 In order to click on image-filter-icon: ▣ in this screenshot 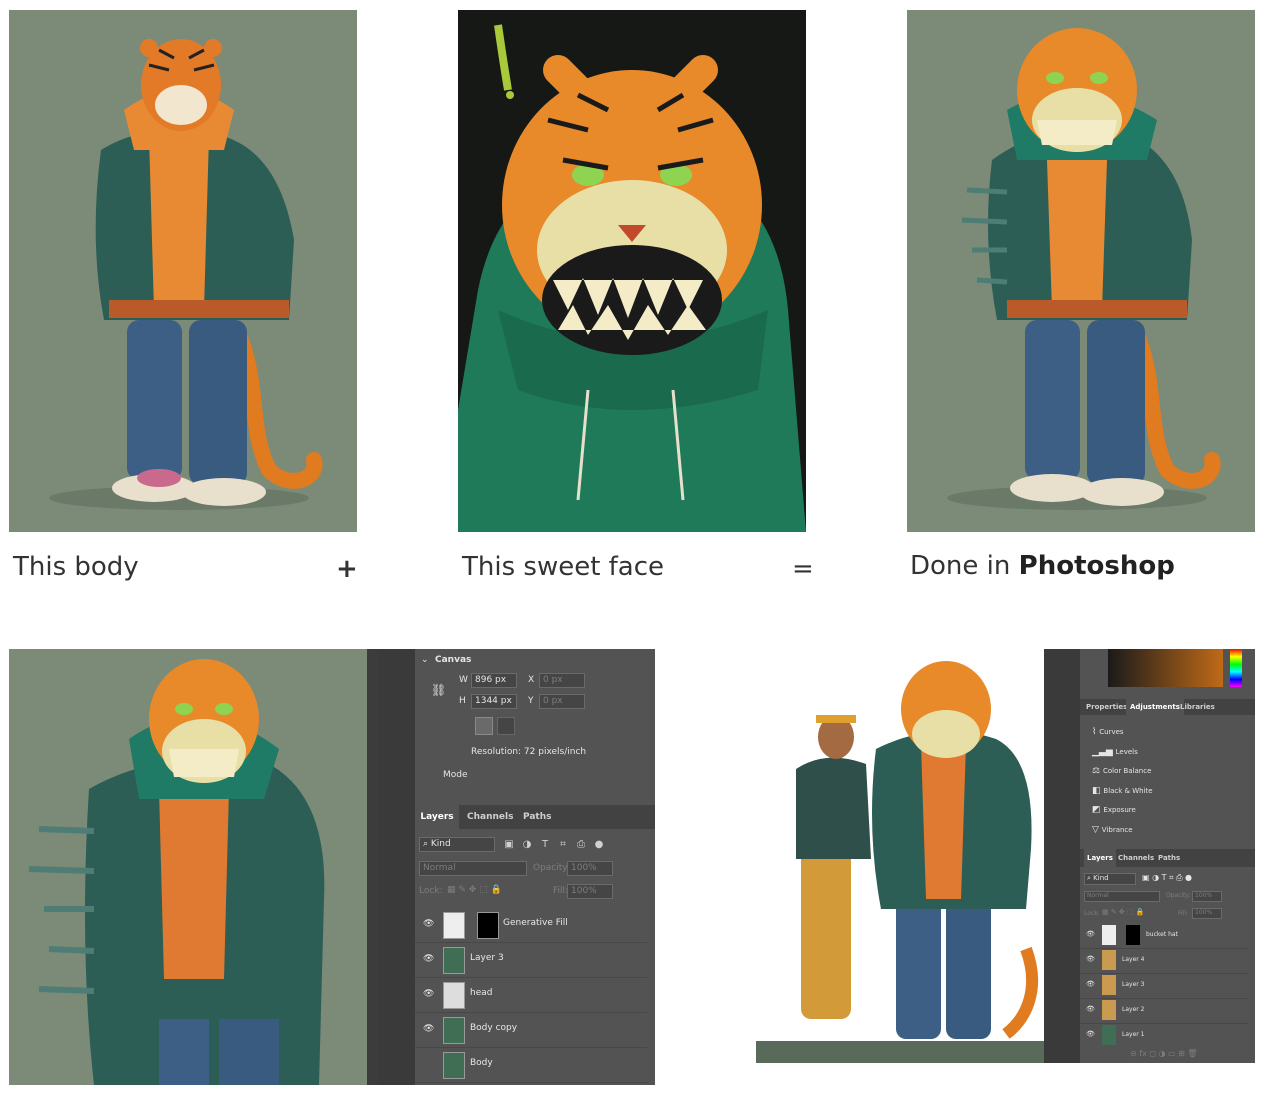, I will do `click(509, 845)`.